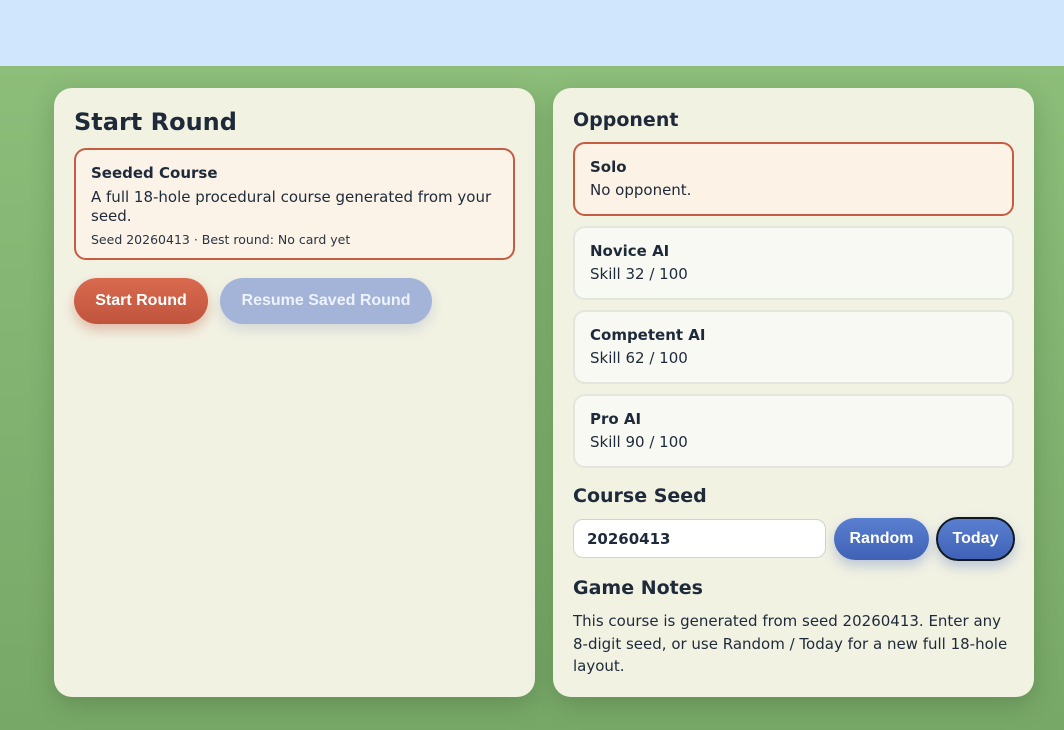 Image resolution: width=1064 pixels, height=730 pixels. I want to click on opponent-description: No opponent., so click(641, 190).